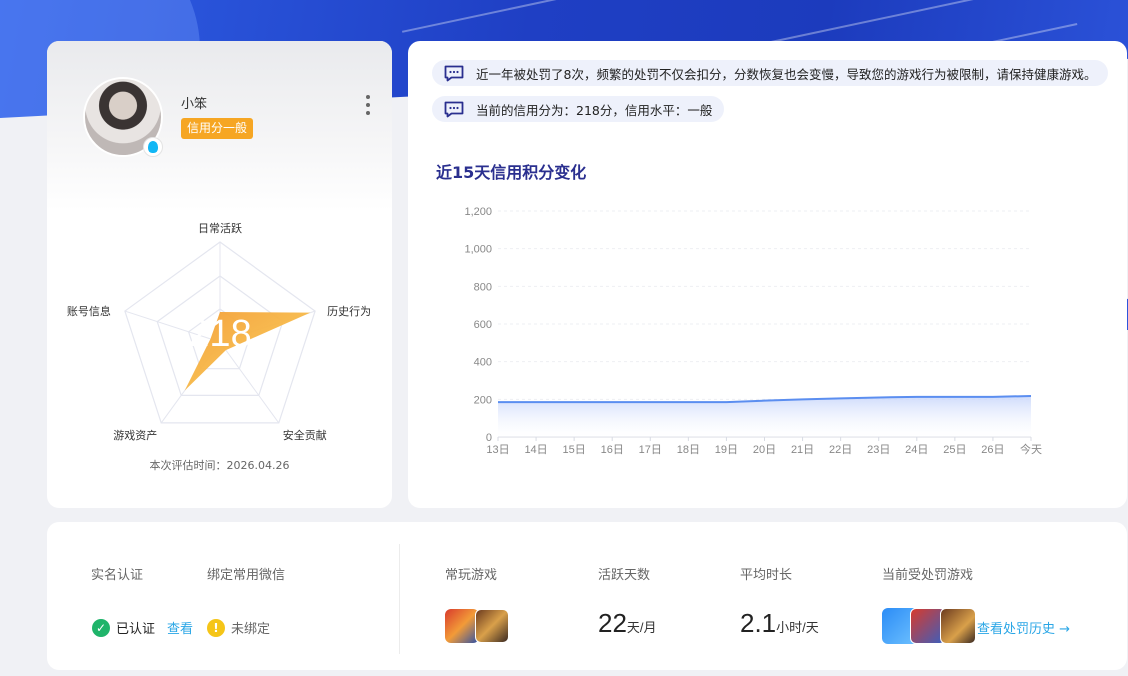  I want to click on y-tick-label: 1,200, so click(478, 212).